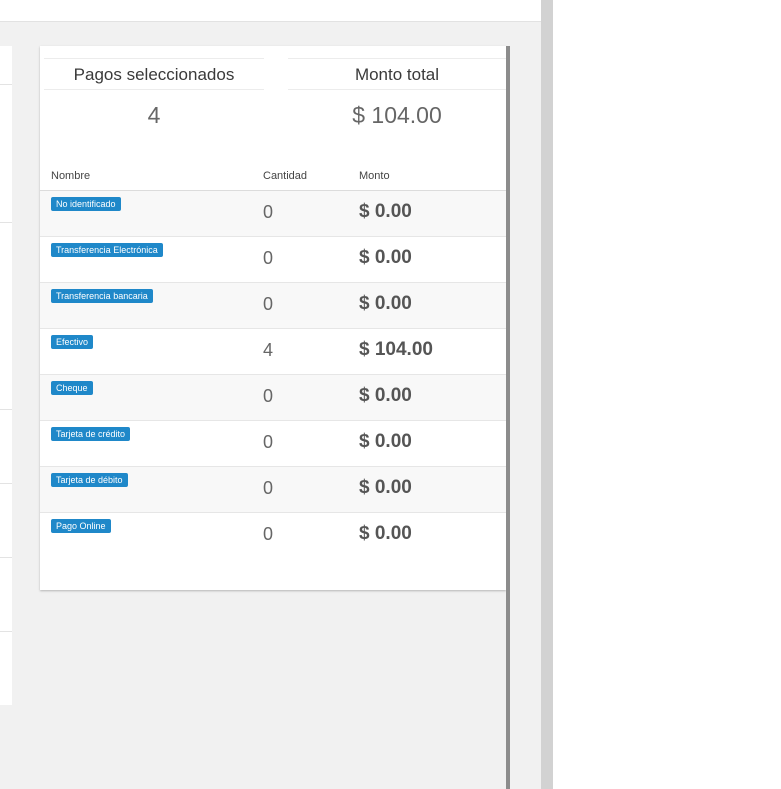  I want to click on header-amount: Monto, so click(374, 176).